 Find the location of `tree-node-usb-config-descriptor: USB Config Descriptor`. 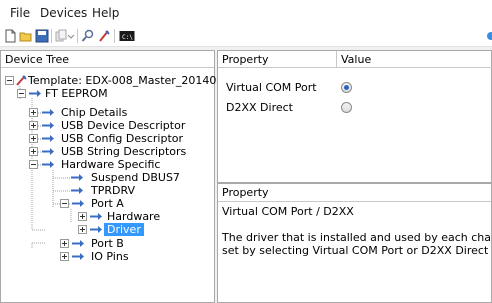

tree-node-usb-config-descriptor: USB Config Descriptor is located at coordinates (108, 138).